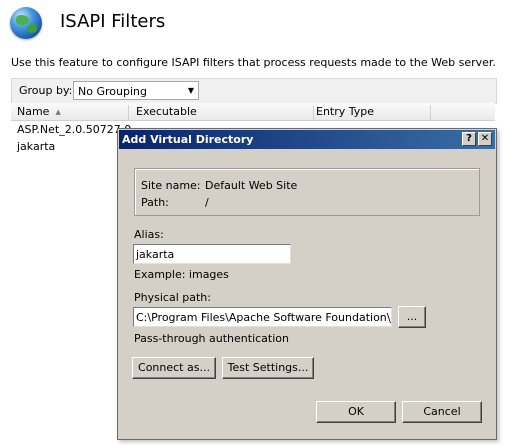 The height and width of the screenshot is (445, 506). What do you see at coordinates (469, 139) in the screenshot?
I see `help-button: ?` at bounding box center [469, 139].